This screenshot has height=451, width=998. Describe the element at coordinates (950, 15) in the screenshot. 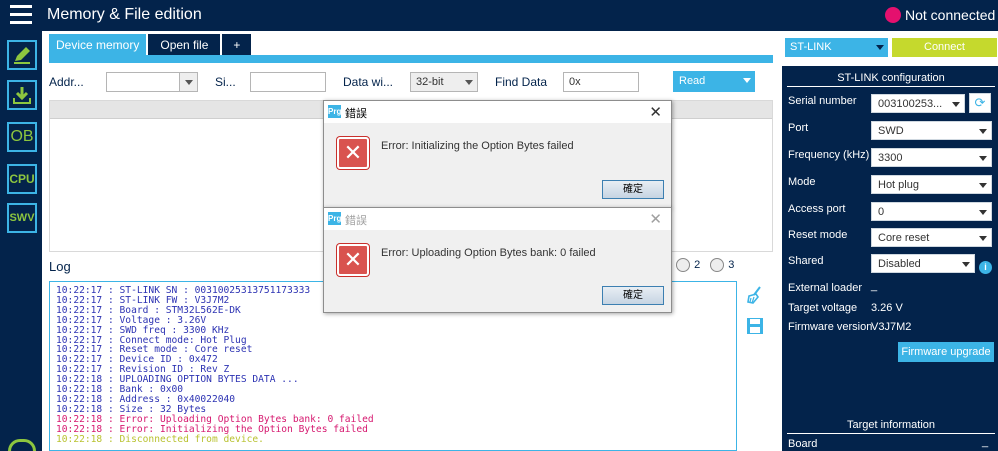

I see `connection-status-text: Not connected` at that location.